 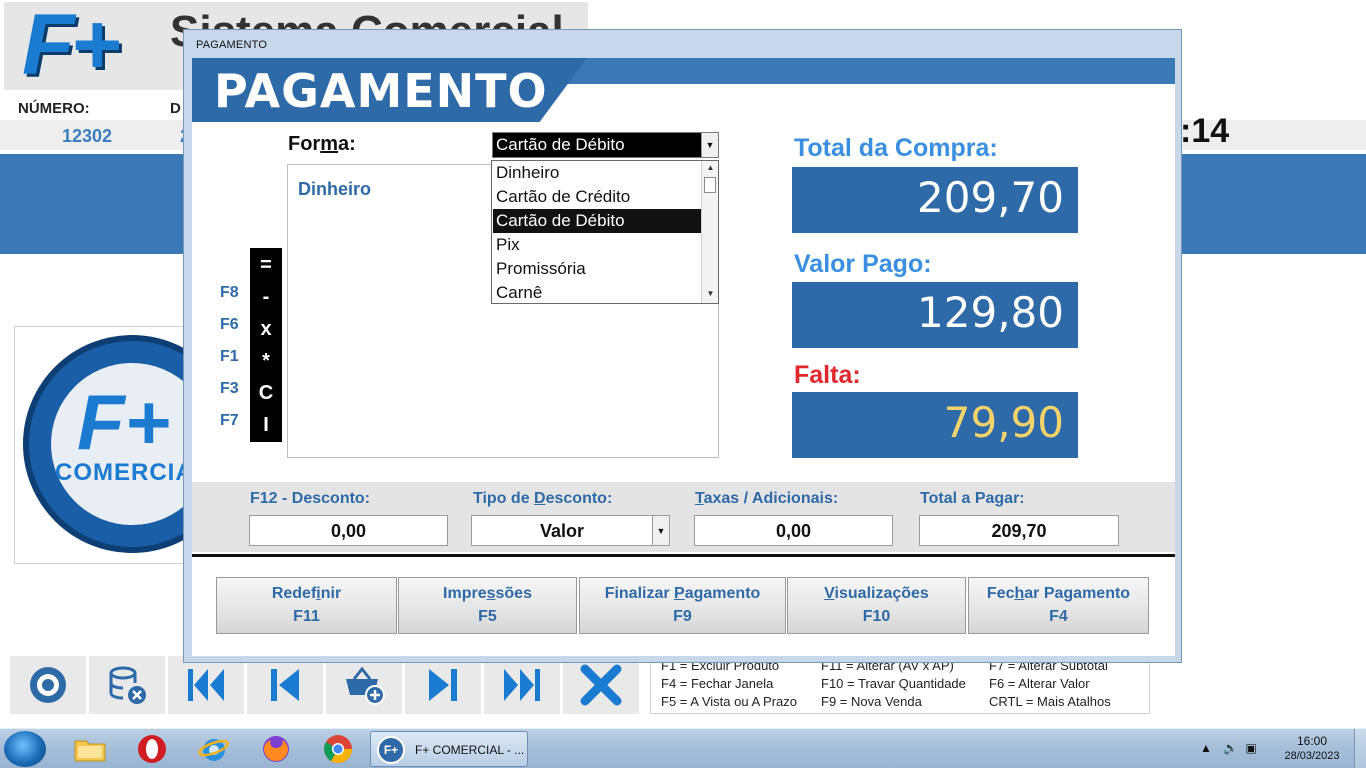 What do you see at coordinates (710, 185) in the screenshot?
I see `scroll-thumb` at bounding box center [710, 185].